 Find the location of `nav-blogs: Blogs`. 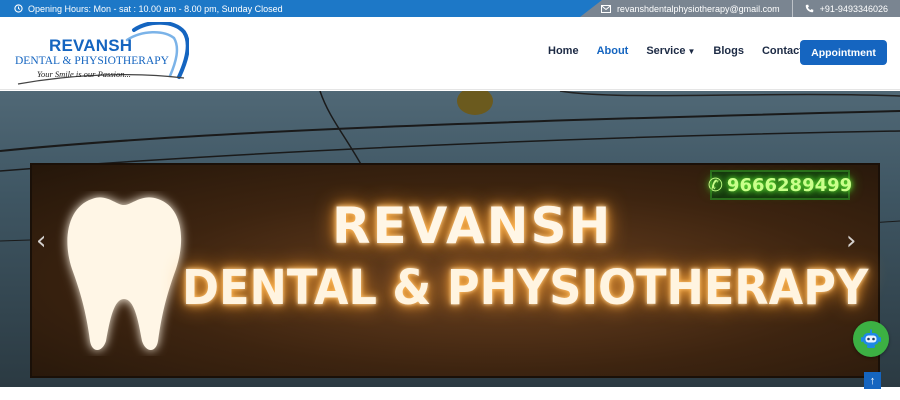

nav-blogs: Blogs is located at coordinates (728, 51).